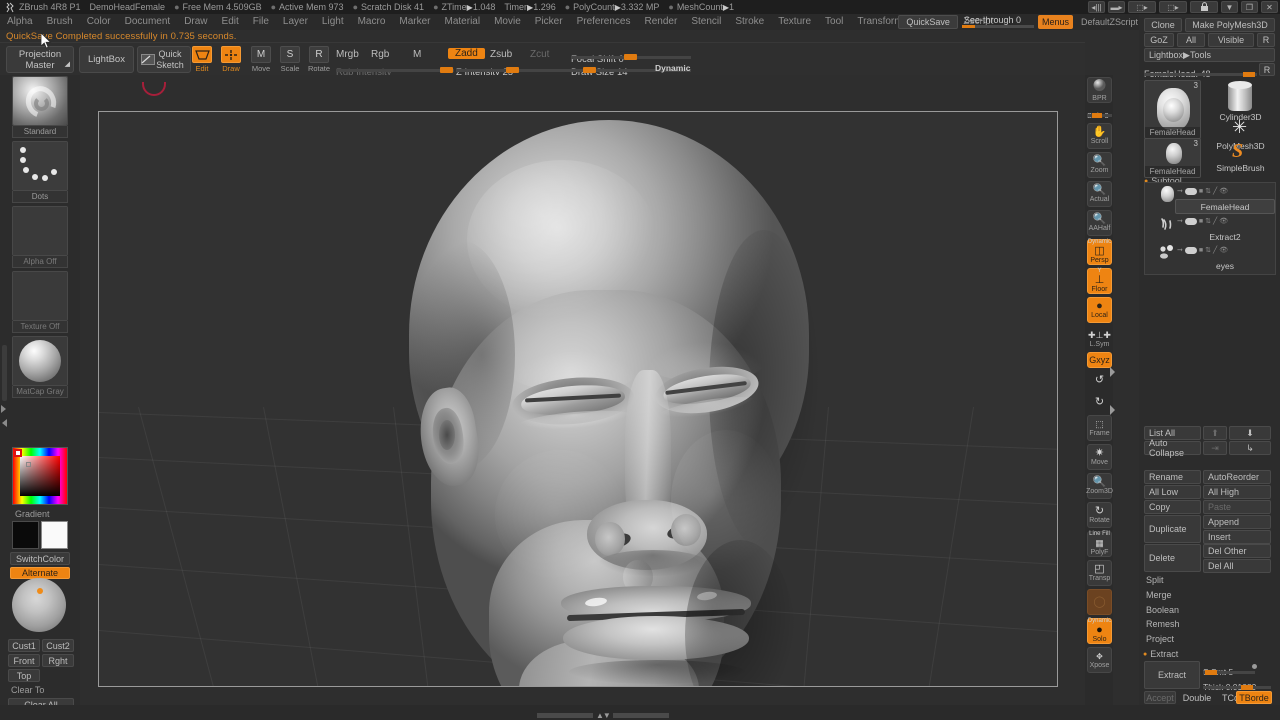 The image size is (1280, 720). What do you see at coordinates (24, 675) in the screenshot?
I see `top-view-button: Top` at bounding box center [24, 675].